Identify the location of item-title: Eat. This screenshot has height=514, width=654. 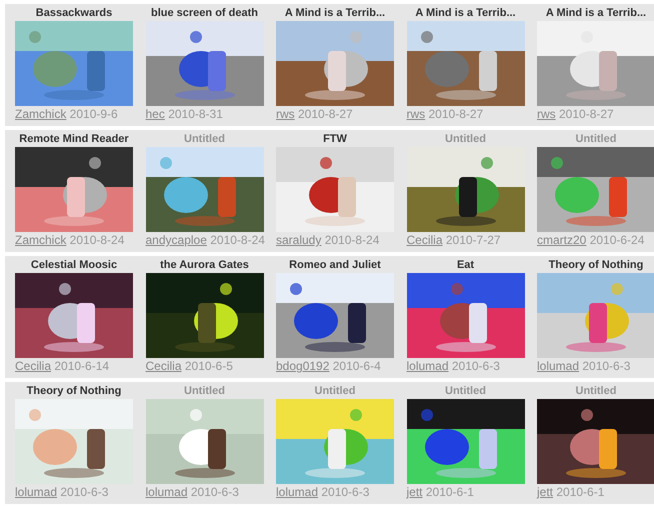
(466, 265).